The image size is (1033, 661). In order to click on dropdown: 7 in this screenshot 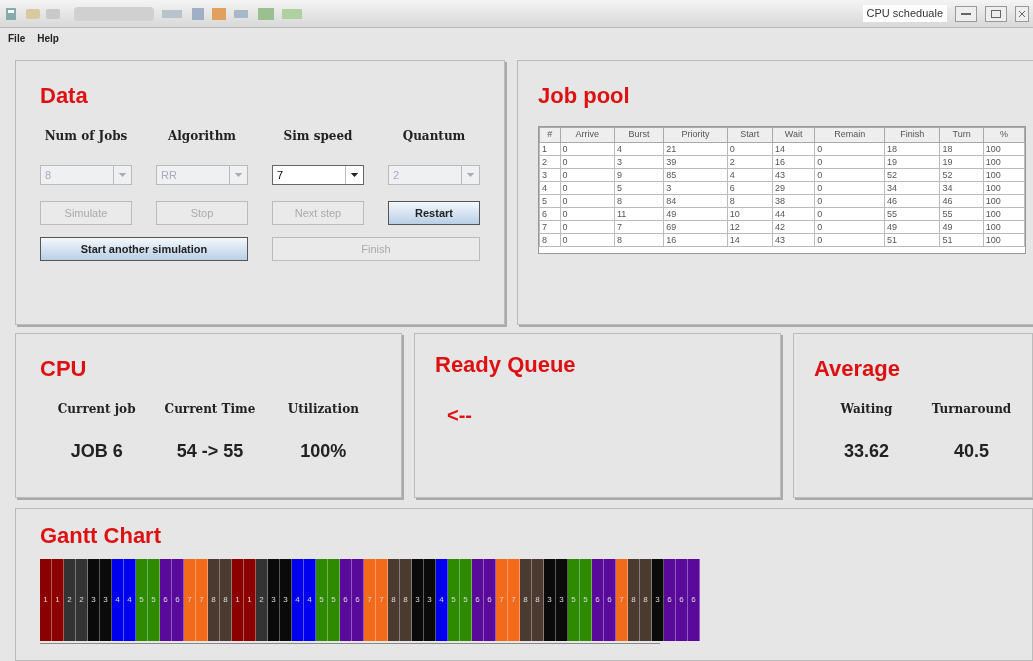, I will do `click(318, 175)`.